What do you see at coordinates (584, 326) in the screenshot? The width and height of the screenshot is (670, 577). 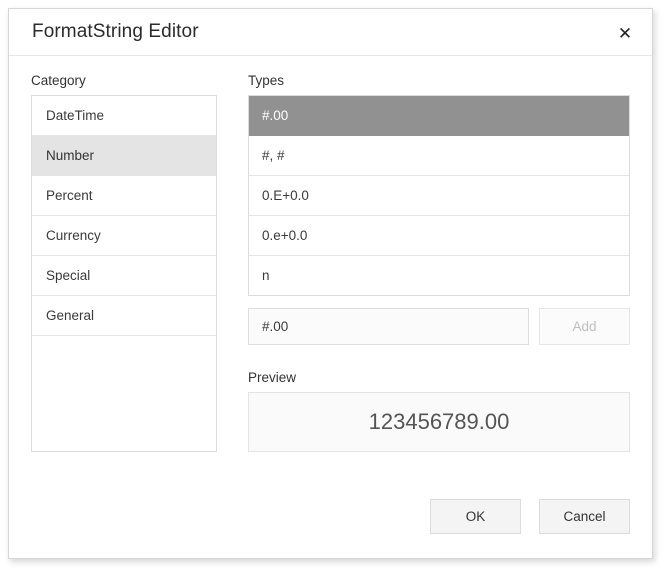 I see `add-button: Add` at bounding box center [584, 326].